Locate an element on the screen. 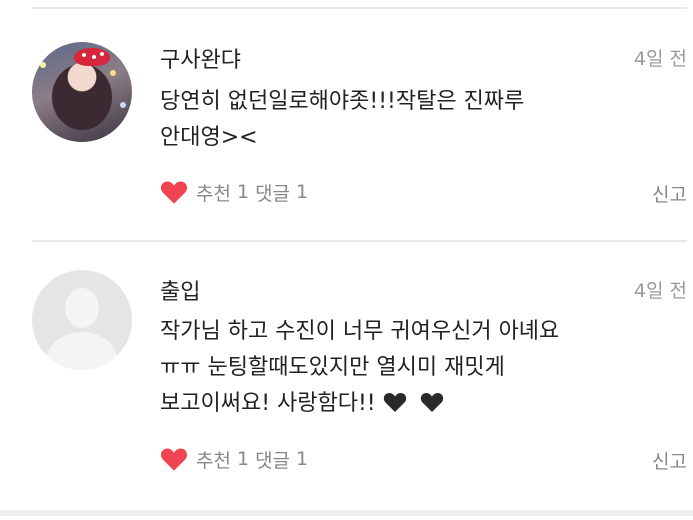 Image resolution: width=693 pixels, height=520 pixels. comment-line: 작가님 하고 수진이 너무 귀여우신거 아녜요 is located at coordinates (360, 331).